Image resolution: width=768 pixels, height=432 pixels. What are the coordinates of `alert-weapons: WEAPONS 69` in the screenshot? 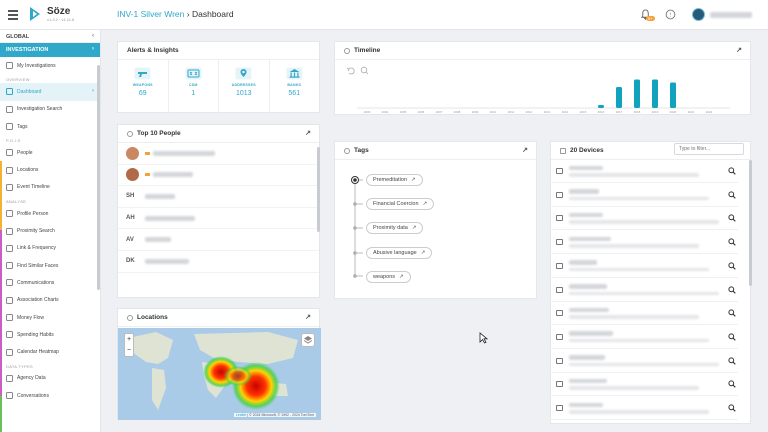 It's located at (143, 87).